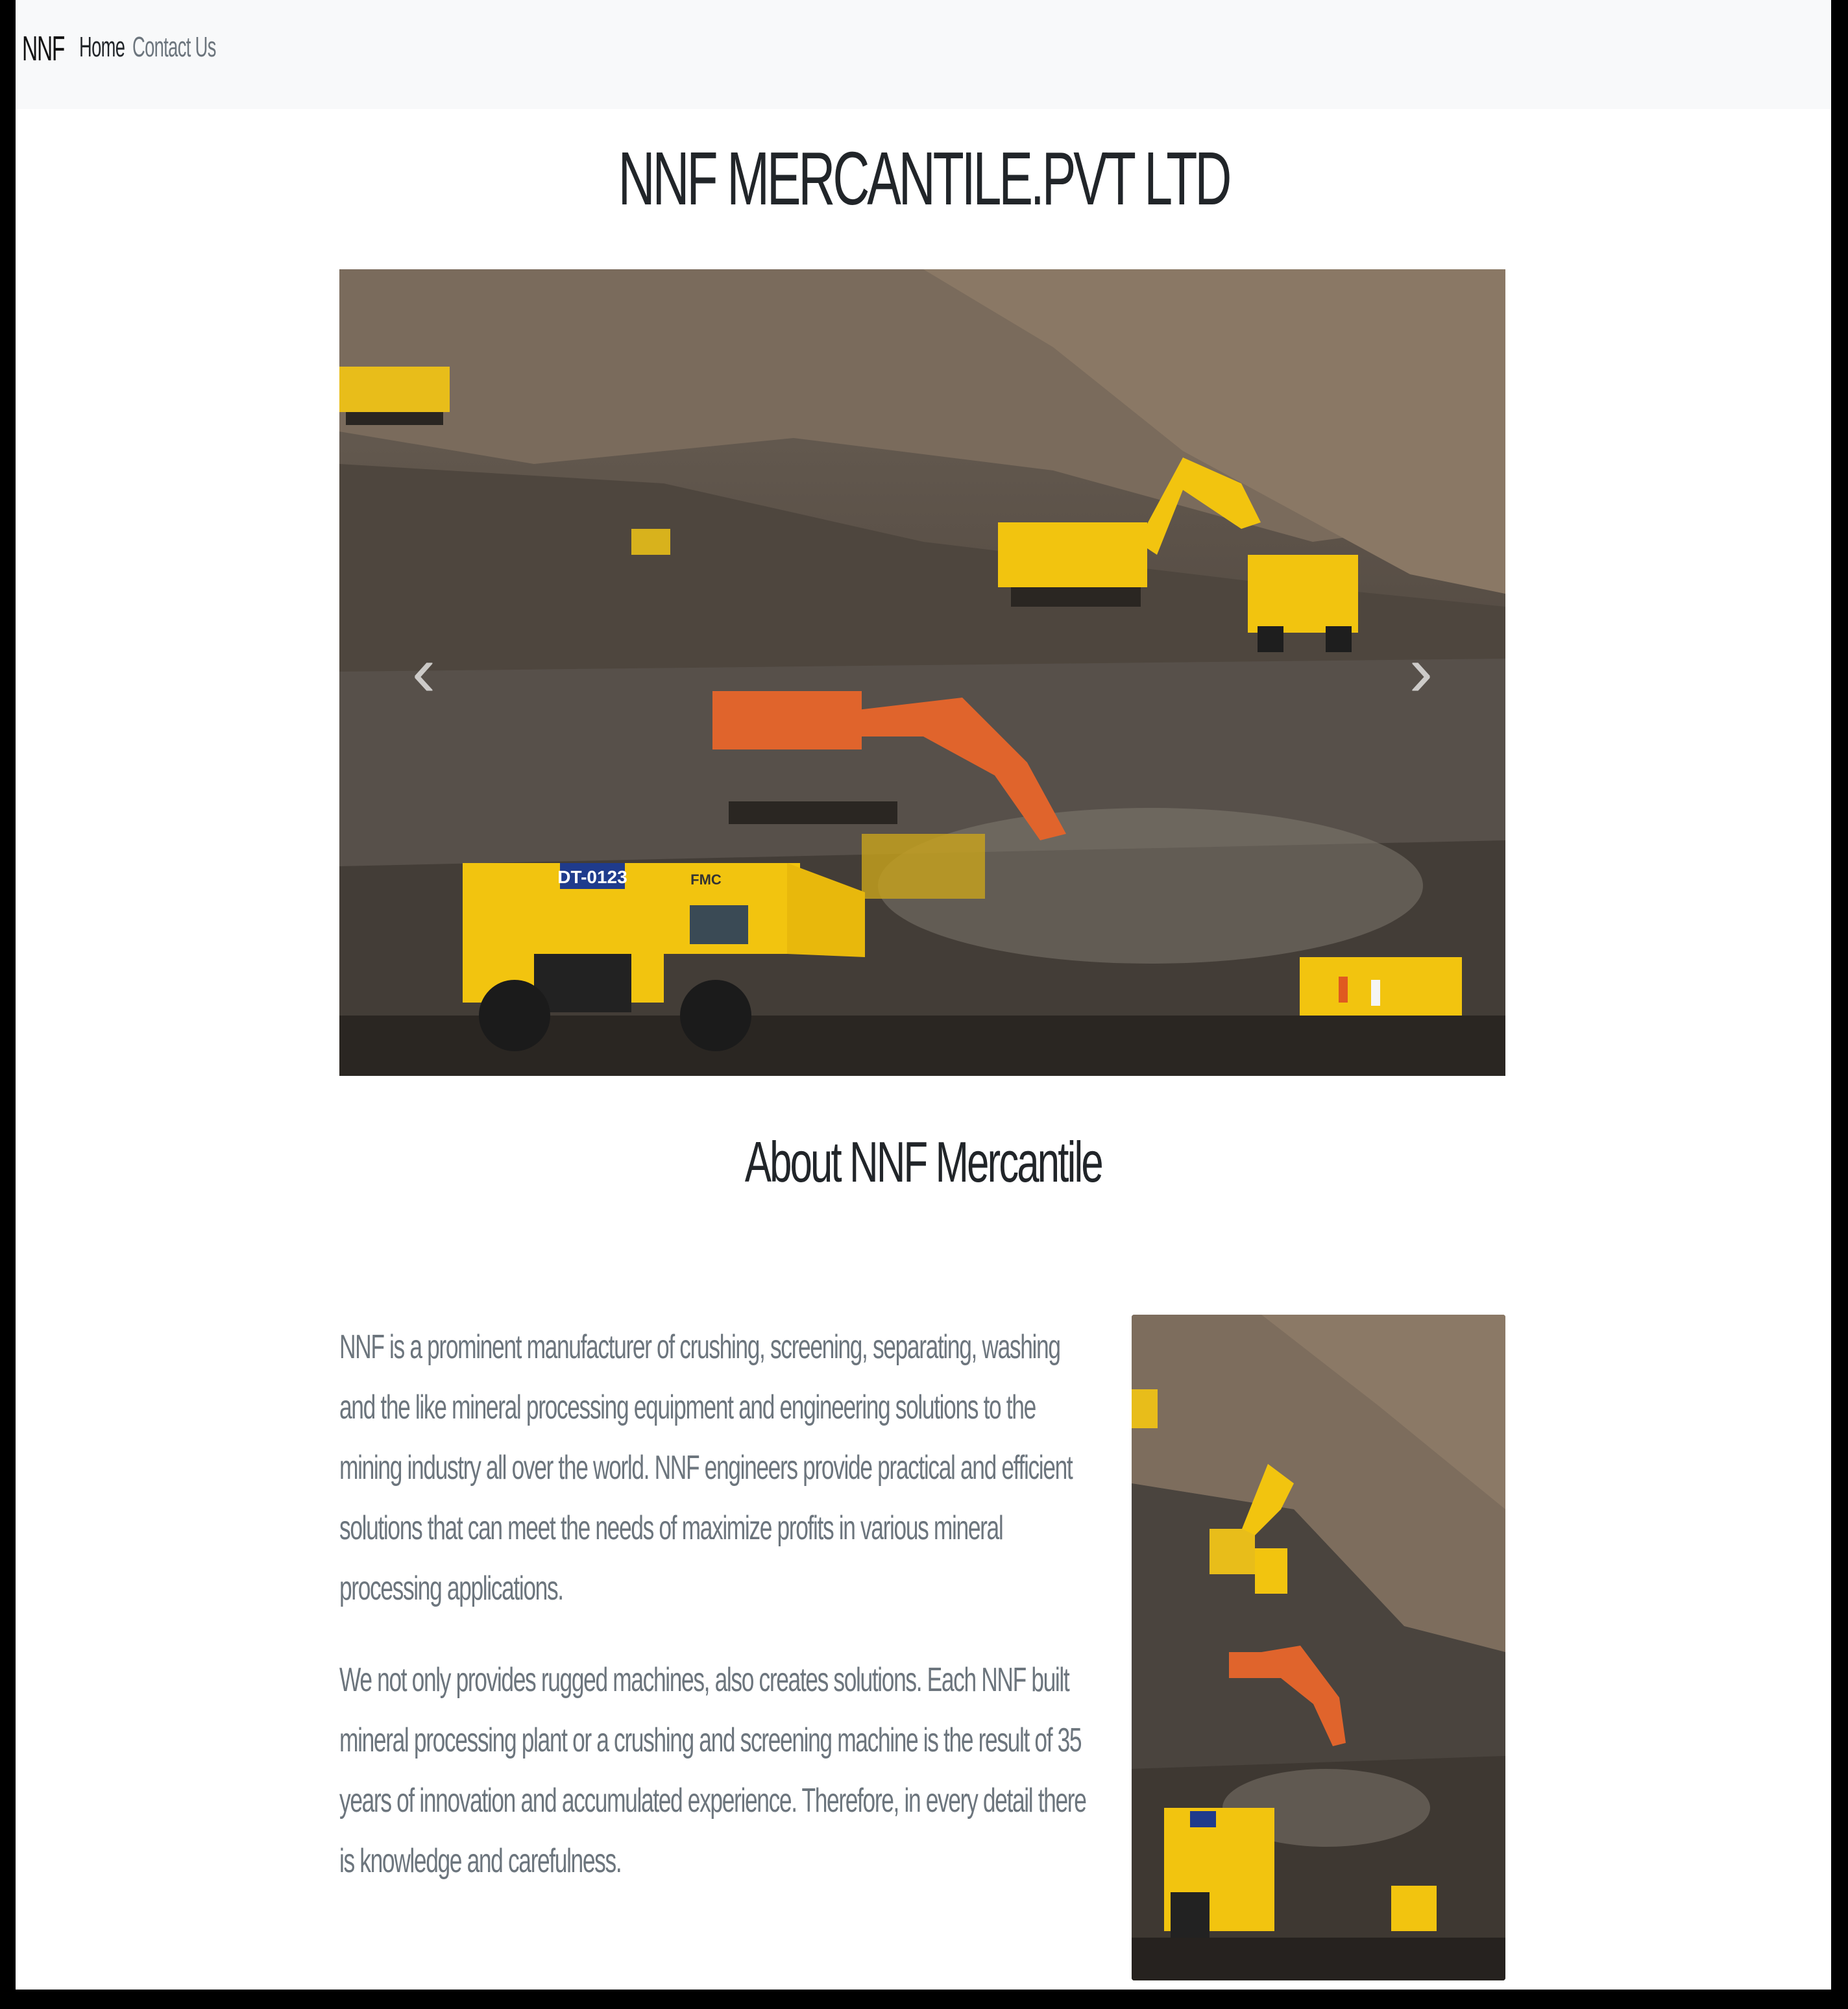 The image size is (1848, 2009). Describe the element at coordinates (923, 55) in the screenshot. I see `navbar: NNF Home Contact Us` at that location.